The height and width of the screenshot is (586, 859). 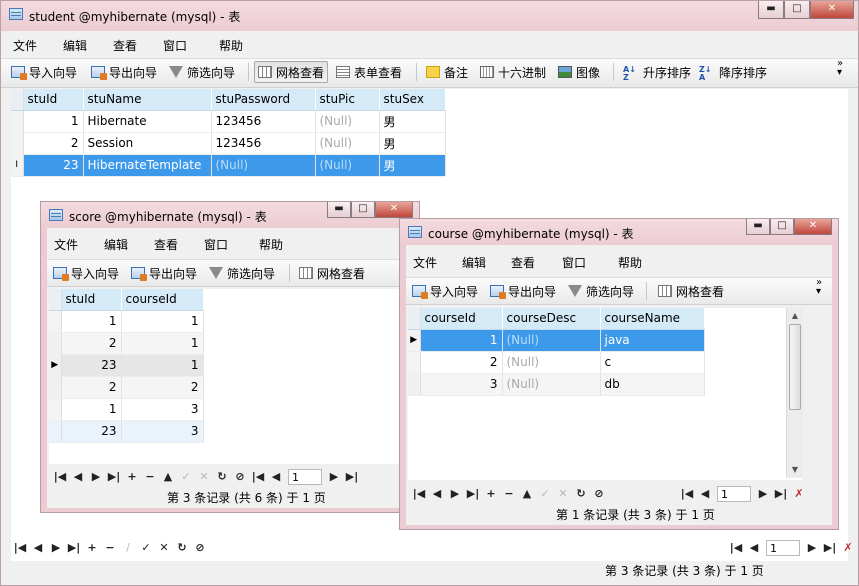 I want to click on column-header: courseDesc, so click(x=551, y=319).